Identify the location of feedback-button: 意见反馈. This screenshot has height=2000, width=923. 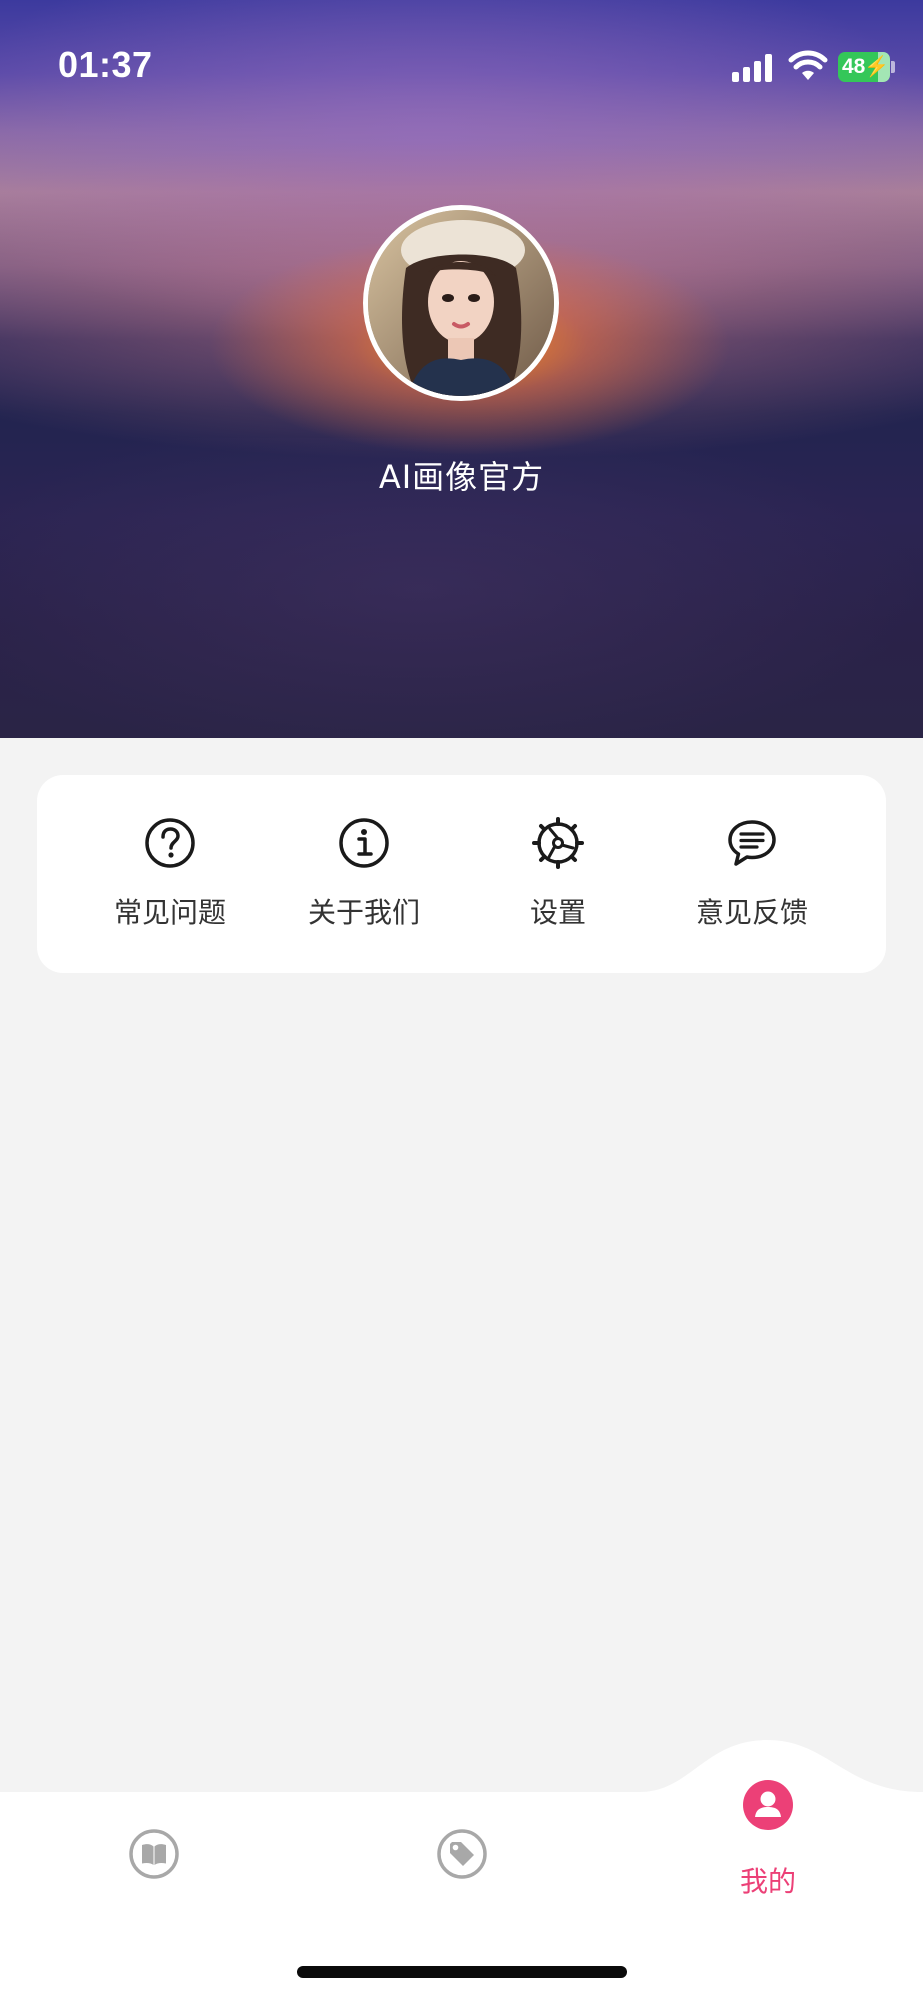
(752, 874).